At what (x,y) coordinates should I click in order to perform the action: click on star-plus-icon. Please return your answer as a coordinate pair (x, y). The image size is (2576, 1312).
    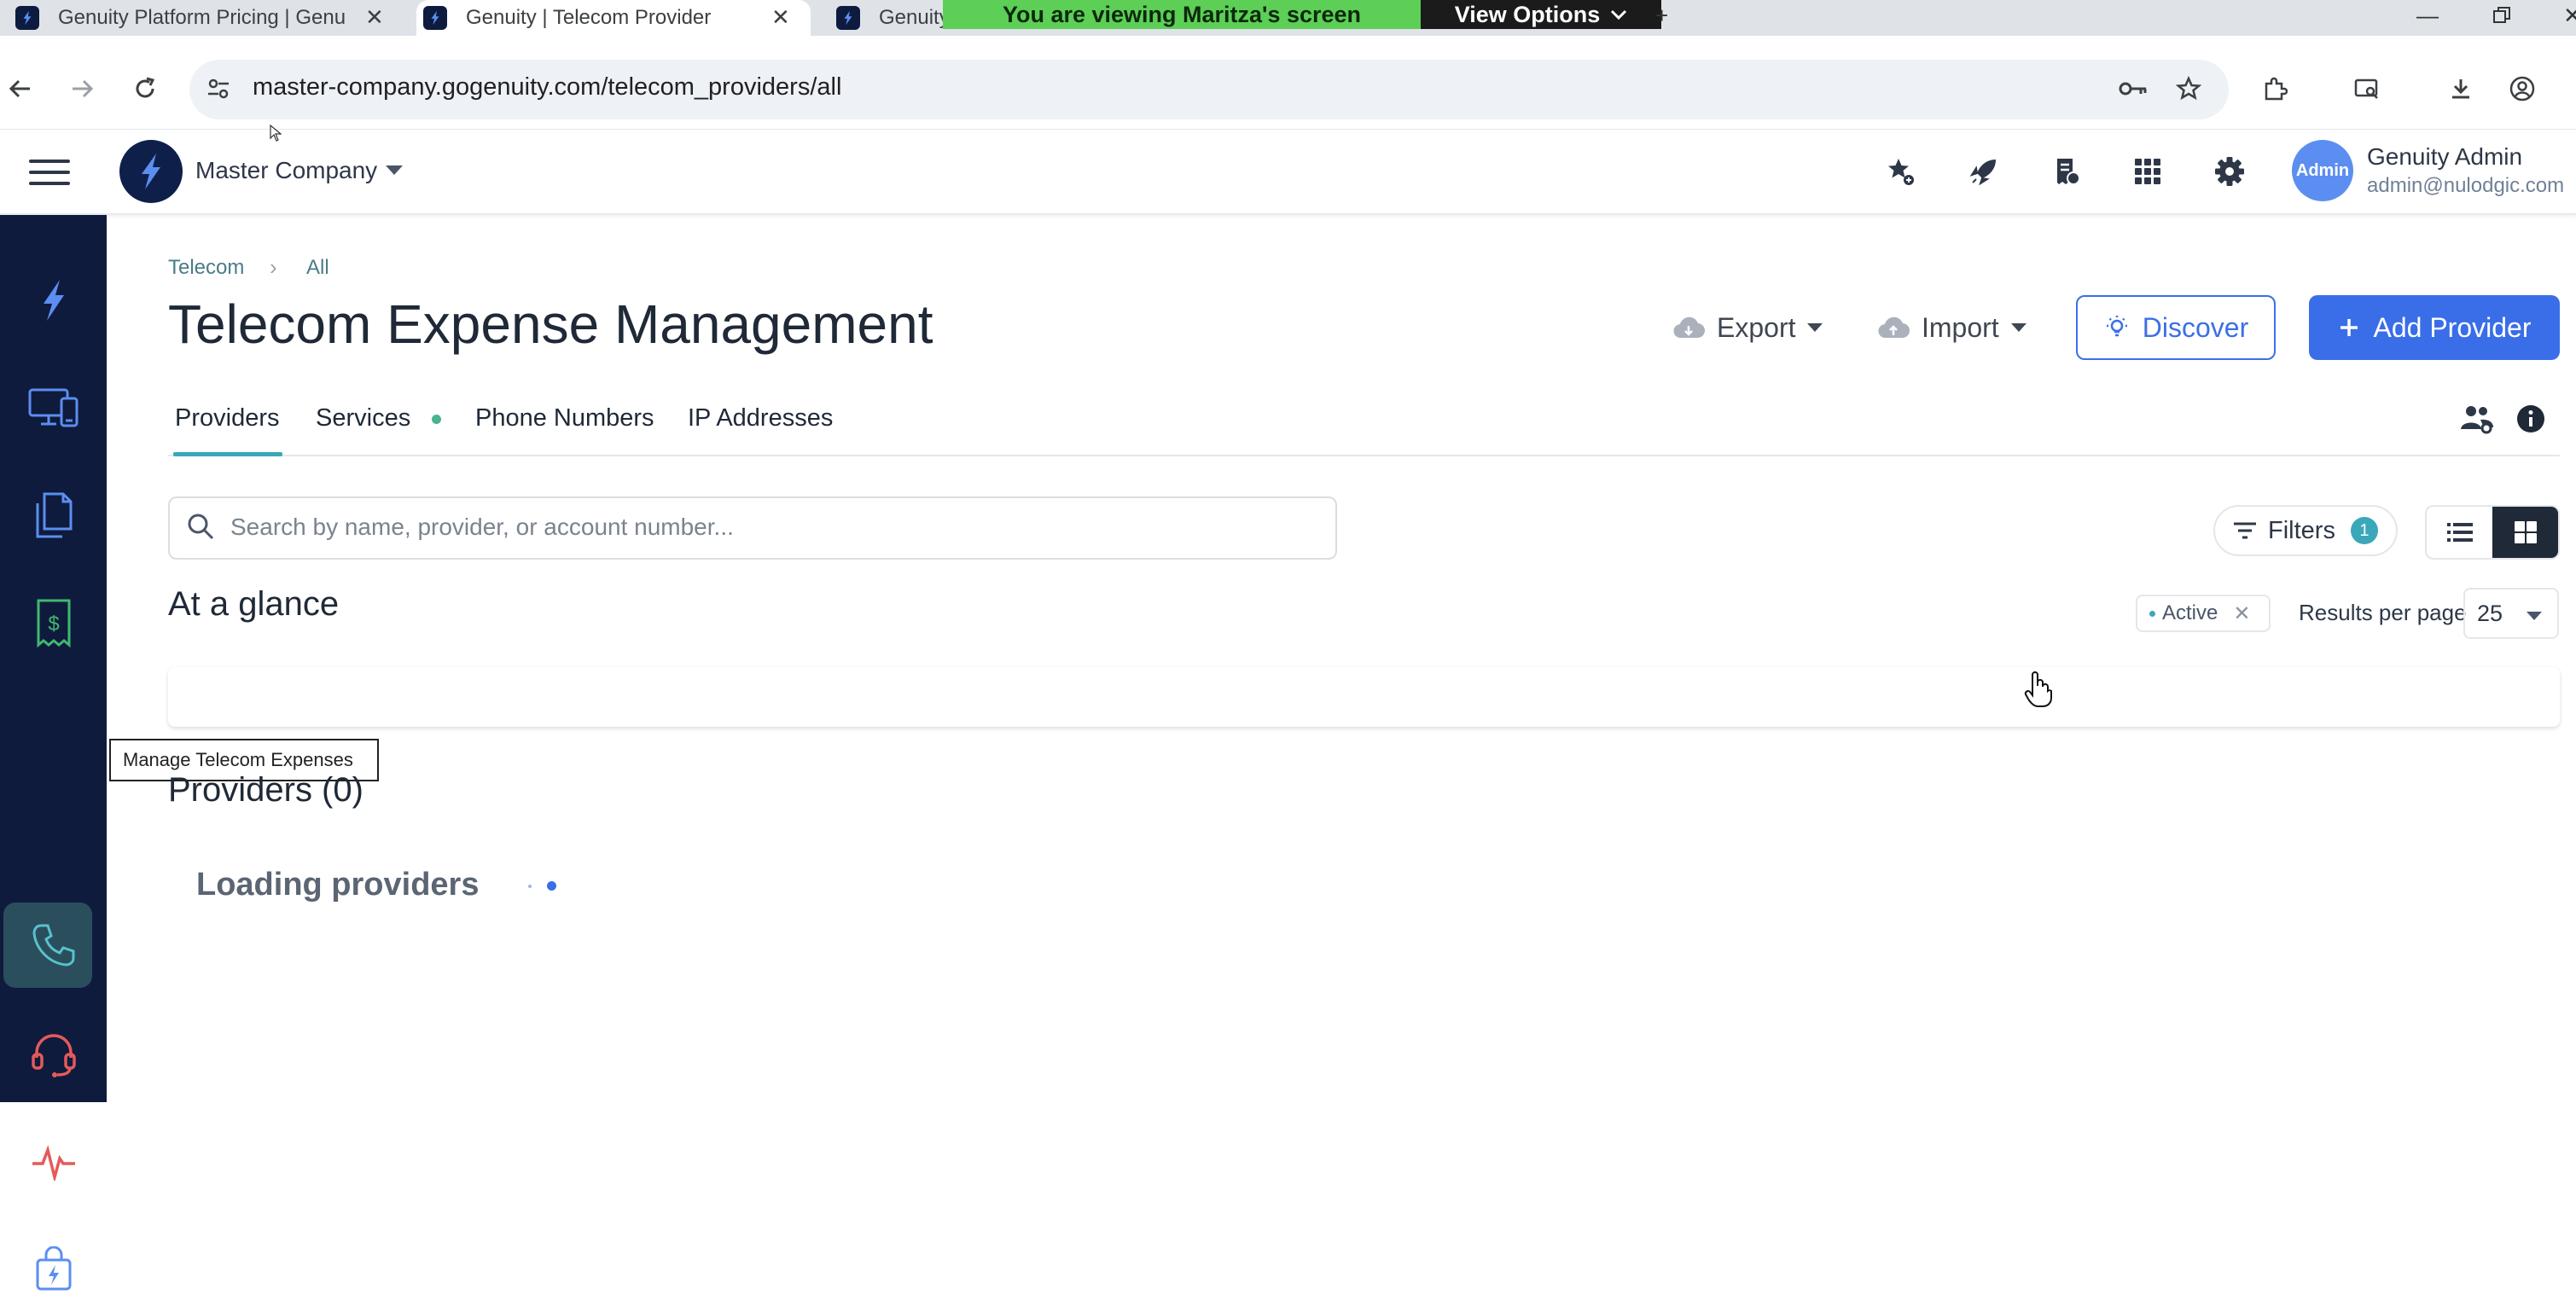
    Looking at the image, I should click on (1900, 172).